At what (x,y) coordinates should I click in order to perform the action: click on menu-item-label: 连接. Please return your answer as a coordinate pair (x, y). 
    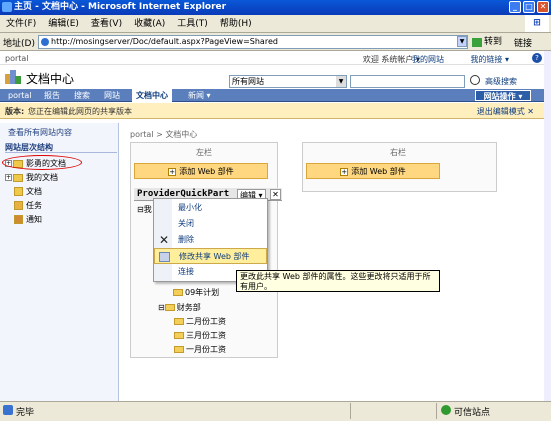
    Looking at the image, I should click on (186, 271).